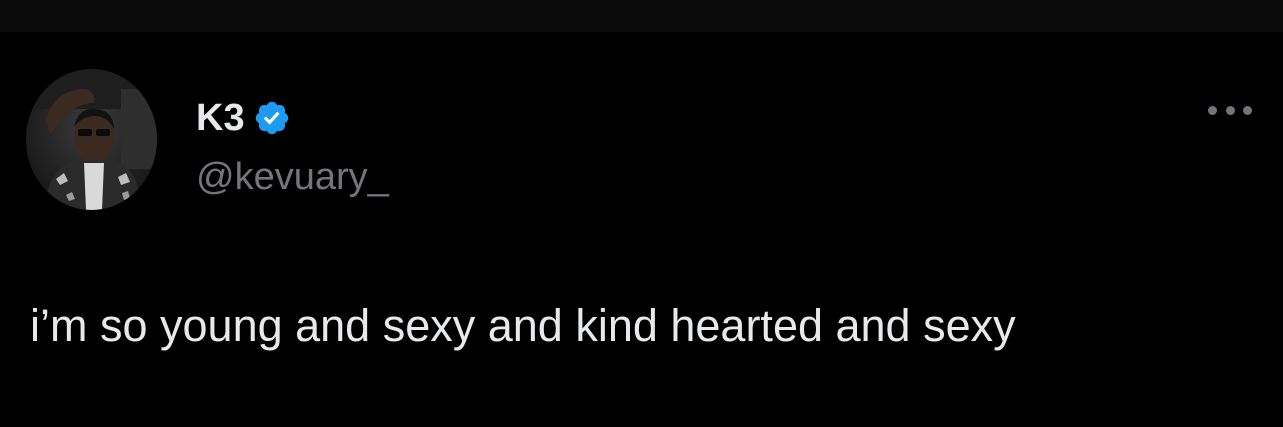 The image size is (1283, 427). I want to click on more-options-icon, so click(1230, 110).